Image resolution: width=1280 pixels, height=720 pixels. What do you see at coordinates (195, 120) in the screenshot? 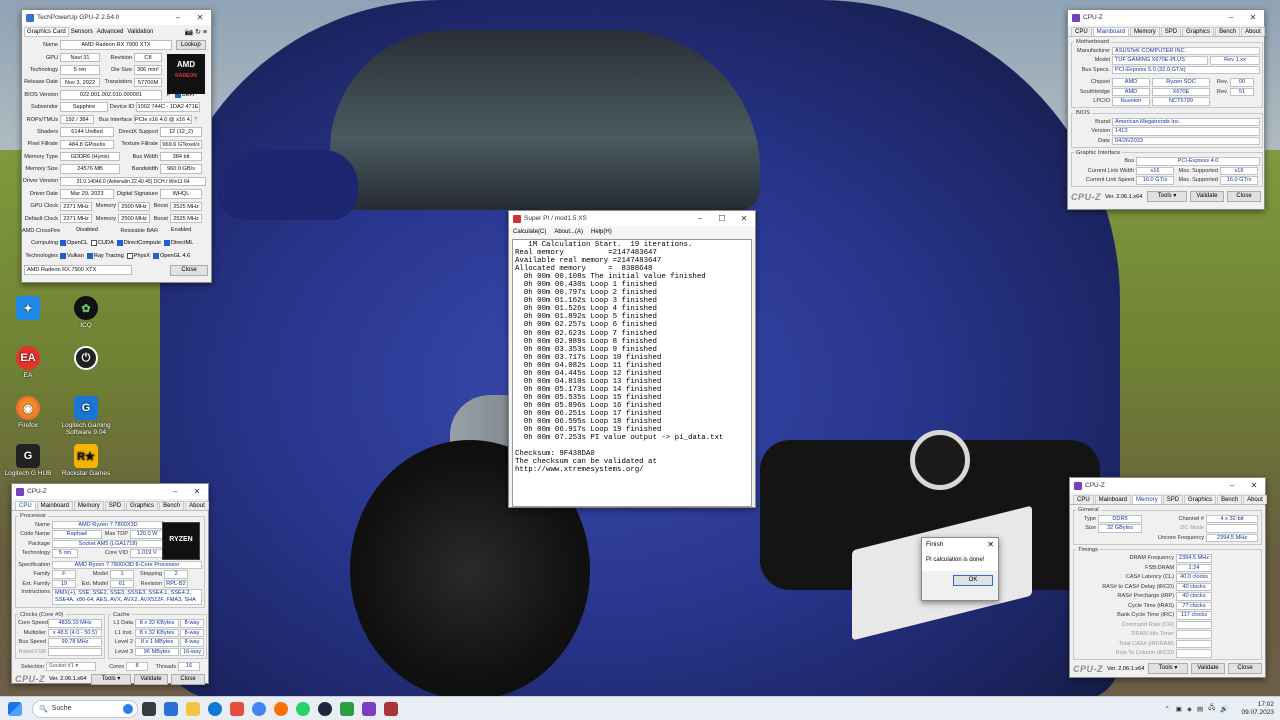
I see `help-icon: ?` at bounding box center [195, 120].